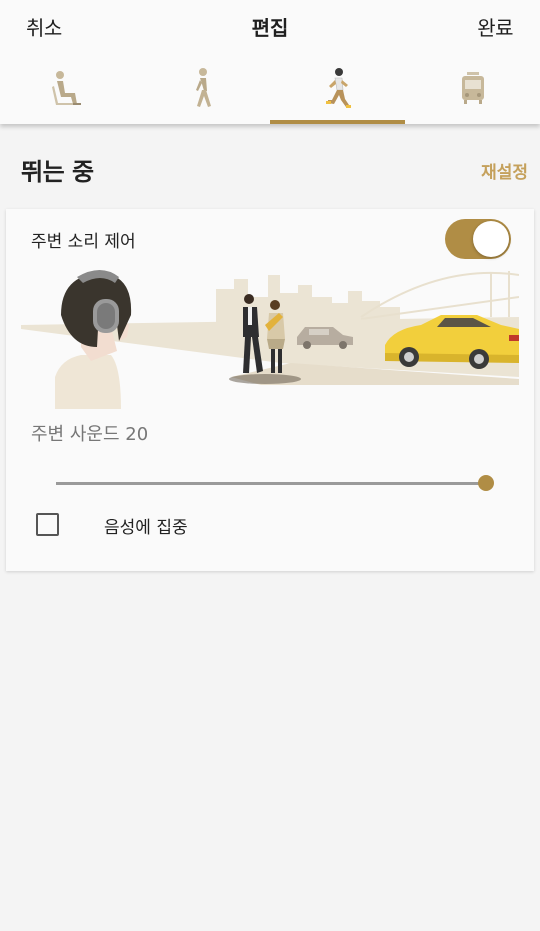 This screenshot has height=931, width=540. What do you see at coordinates (270, 28) in the screenshot?
I see `page-title: 편집` at bounding box center [270, 28].